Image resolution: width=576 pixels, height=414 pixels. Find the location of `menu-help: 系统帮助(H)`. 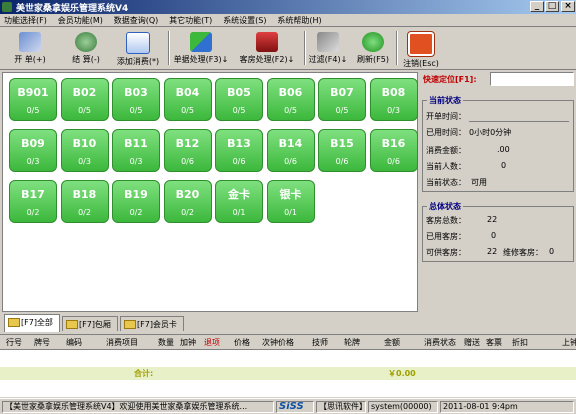

menu-help: 系统帮助(H) is located at coordinates (299, 20).